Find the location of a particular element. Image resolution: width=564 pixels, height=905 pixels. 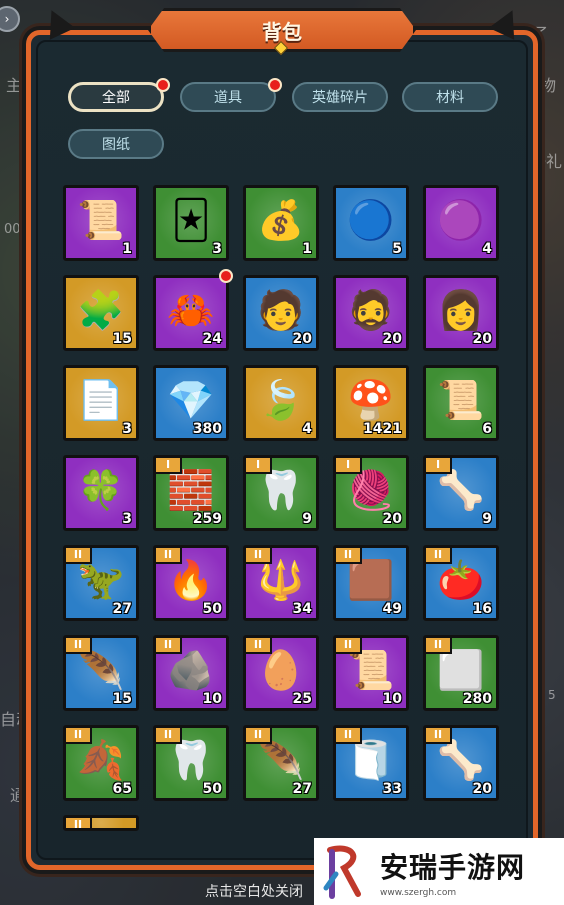

inventory-slot: 🍂 II 65 is located at coordinates (101, 763).